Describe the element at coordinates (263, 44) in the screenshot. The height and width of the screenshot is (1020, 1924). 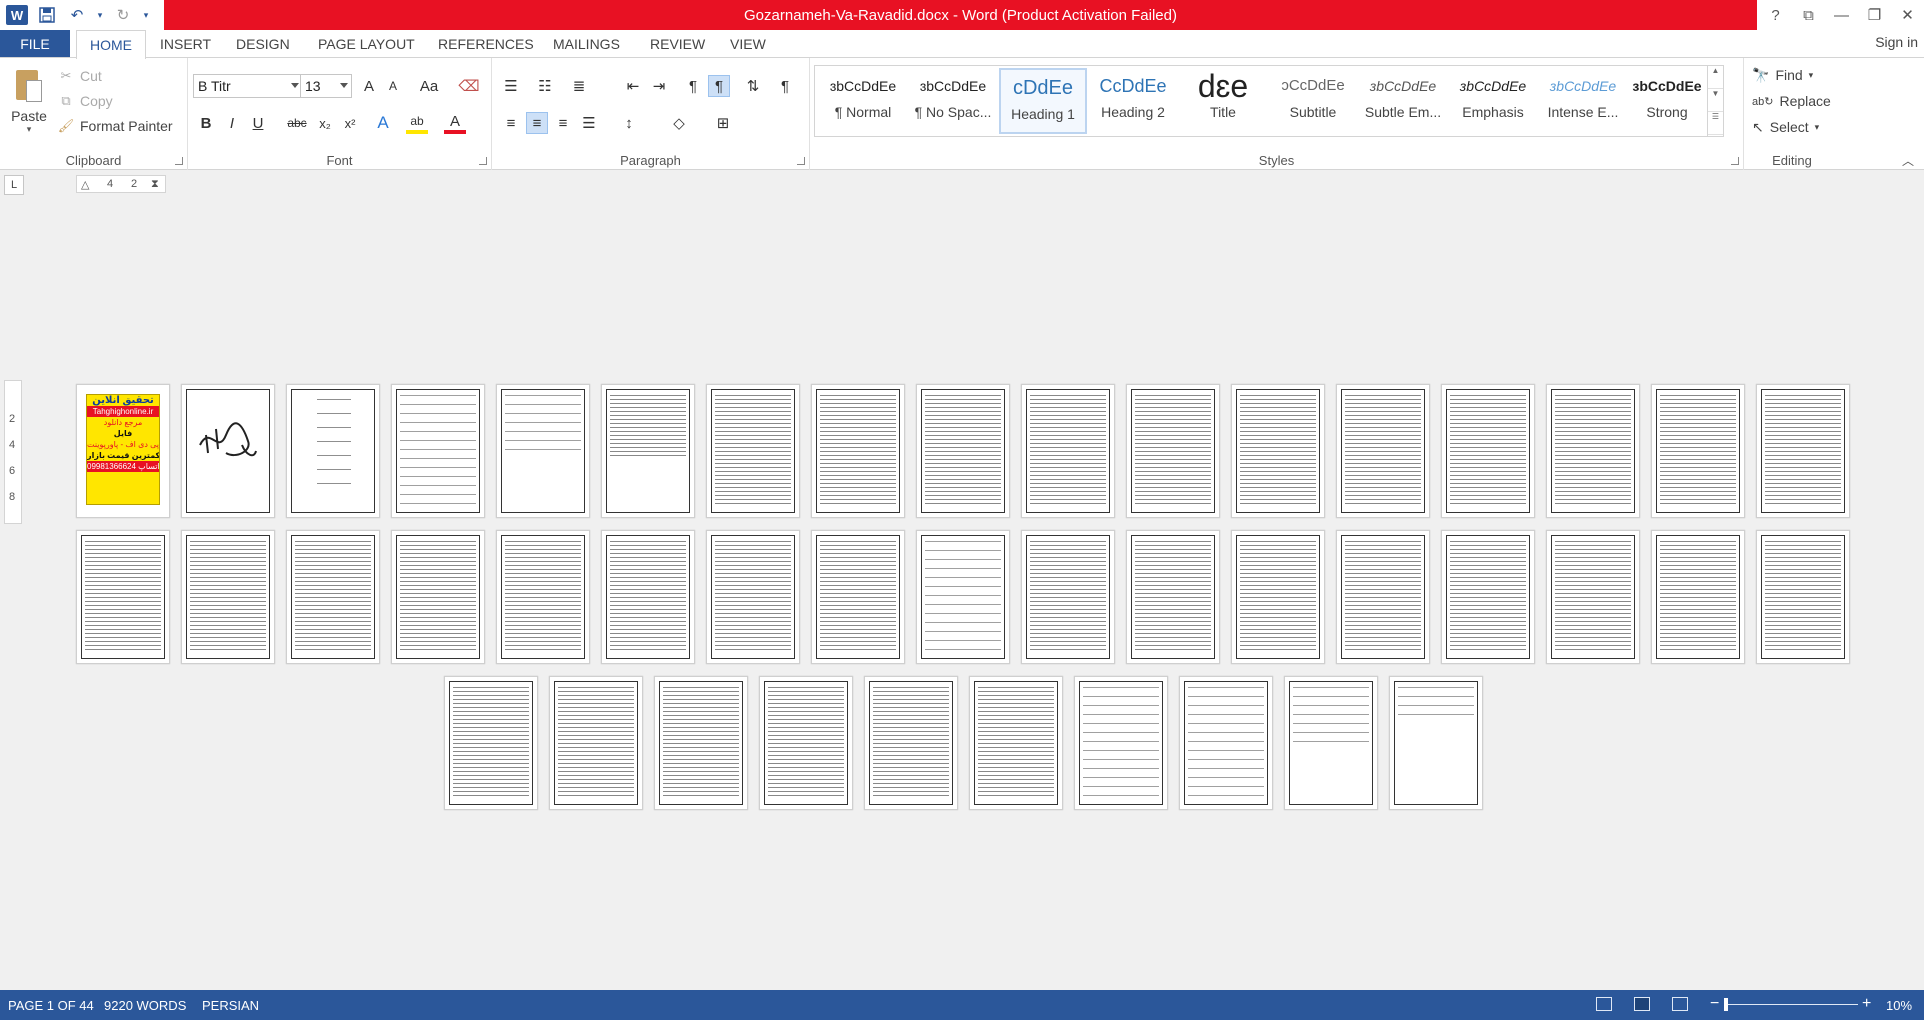
I see `tab-design: DESIGN` at that location.